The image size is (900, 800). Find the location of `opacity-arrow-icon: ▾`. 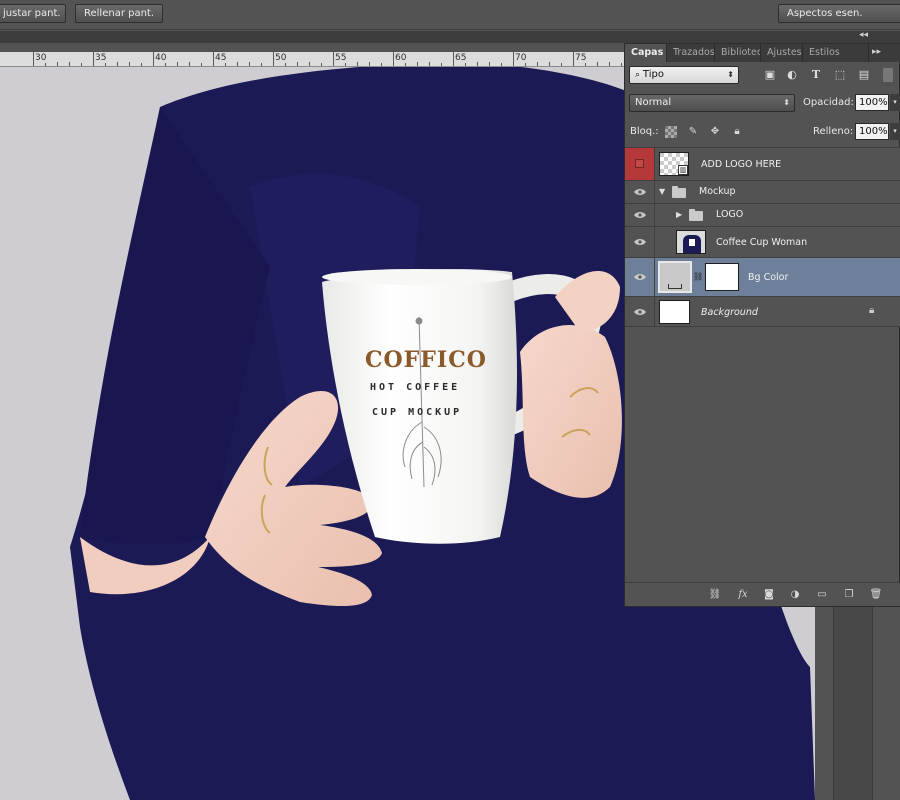

opacity-arrow-icon: ▾ is located at coordinates (895, 102).